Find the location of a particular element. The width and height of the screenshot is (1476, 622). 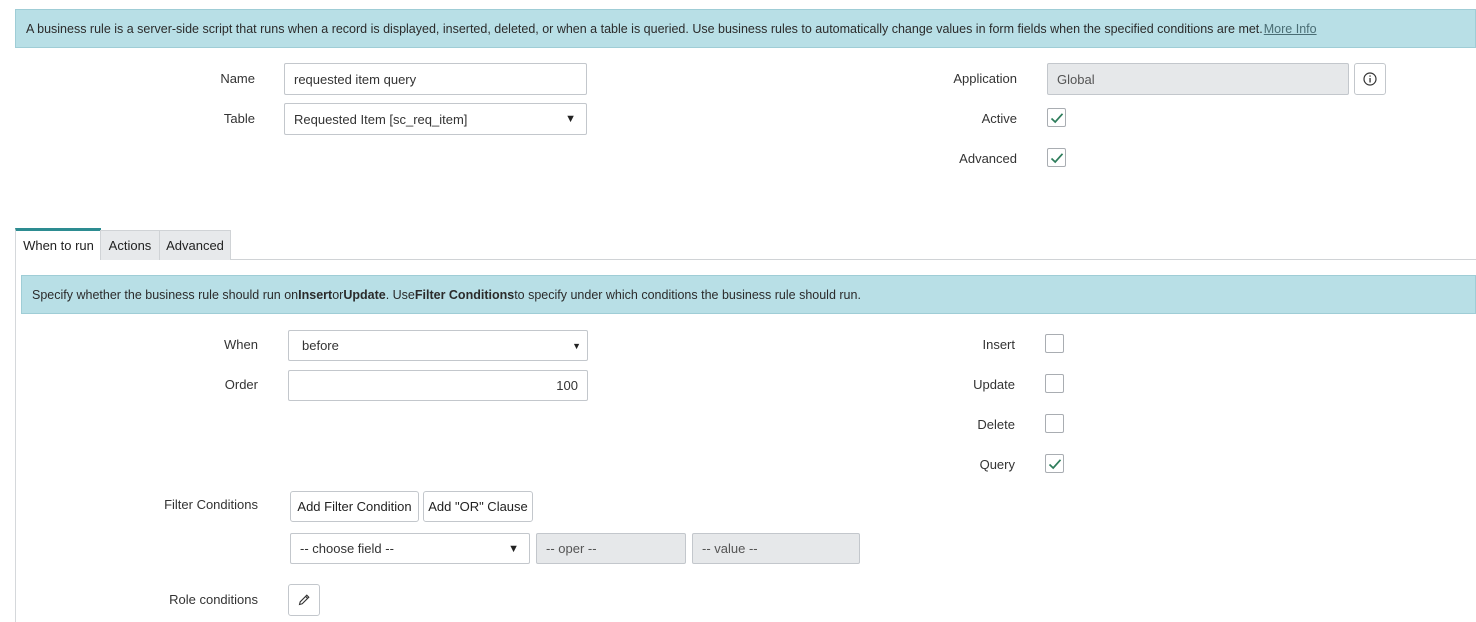

tab-info-text-2: or is located at coordinates (338, 294).